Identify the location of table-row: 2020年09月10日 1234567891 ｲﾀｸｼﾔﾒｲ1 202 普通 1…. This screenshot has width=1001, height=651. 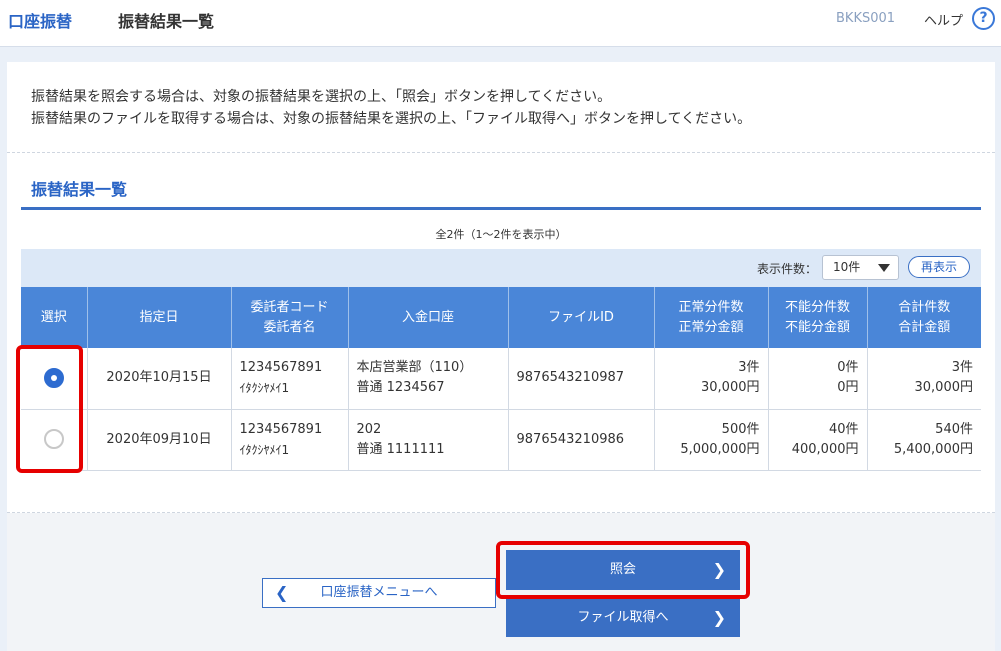
(501, 440).